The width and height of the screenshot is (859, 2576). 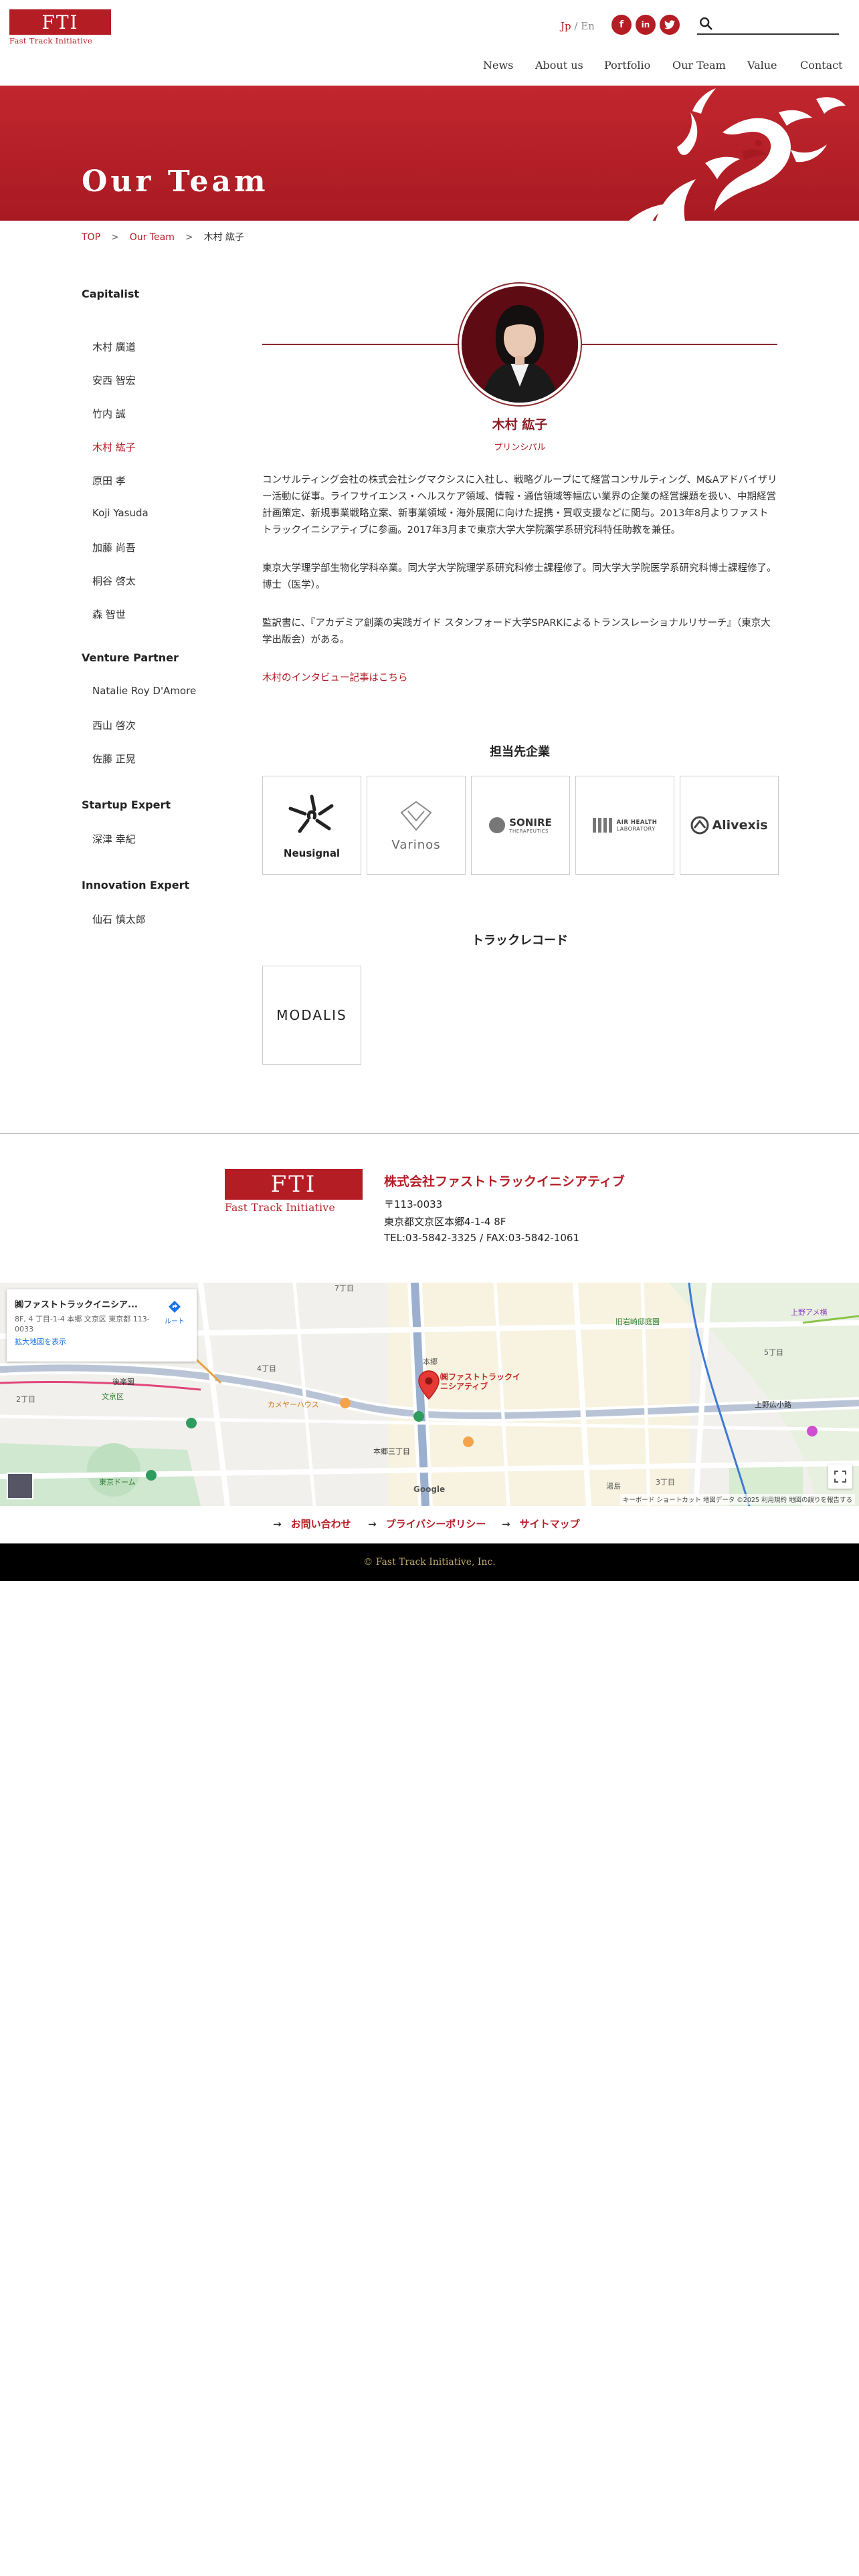 What do you see at coordinates (294, 1184) in the screenshot?
I see `footer-logo-mark: FTI` at bounding box center [294, 1184].